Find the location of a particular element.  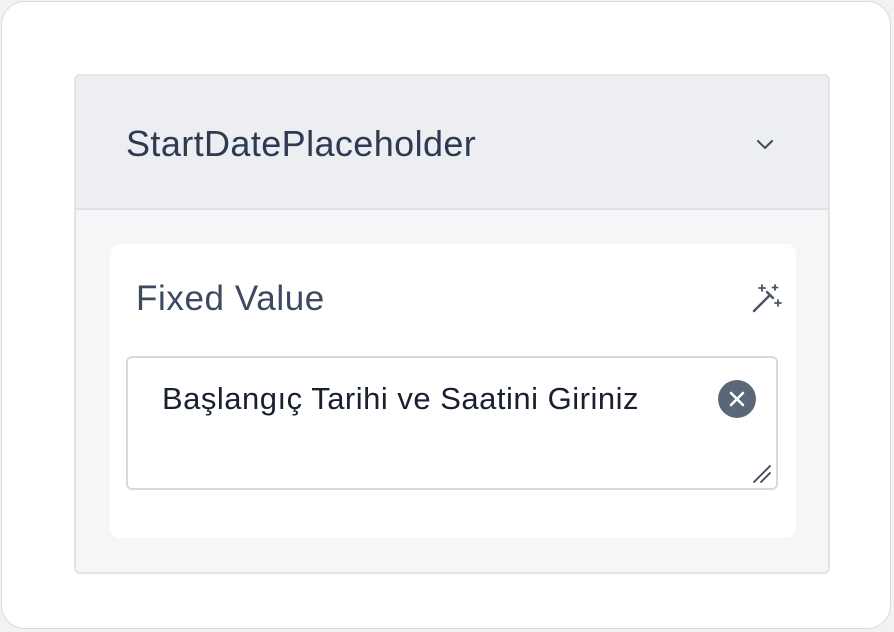

field-label: Fixed Value is located at coordinates (230, 298).